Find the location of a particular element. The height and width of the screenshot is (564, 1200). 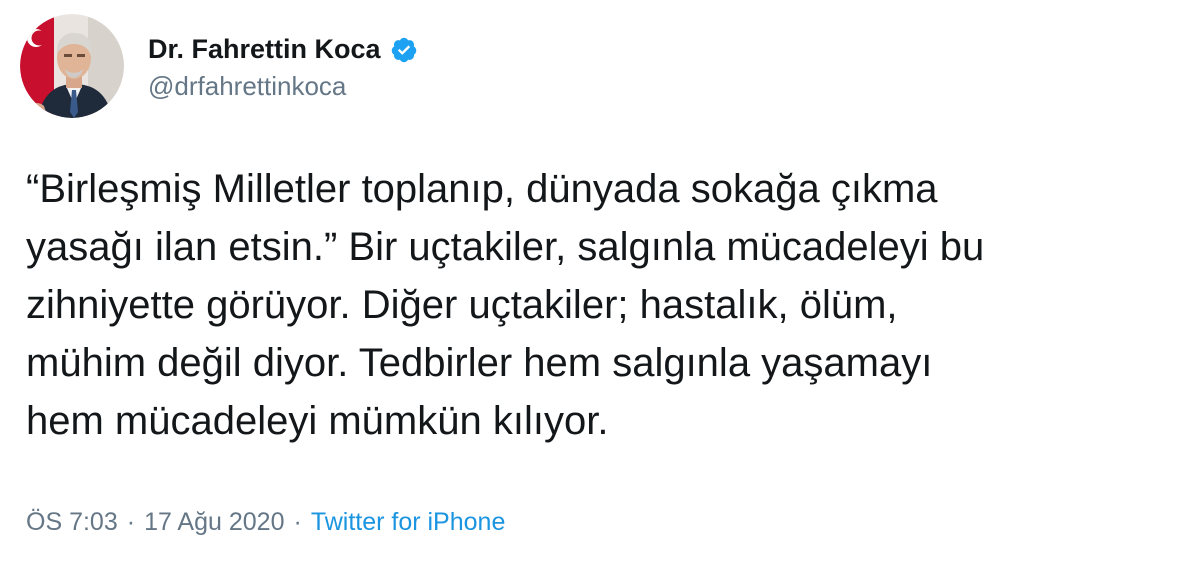

tweet-header: Dr. Fahrettin Koca @drfahrettinkoca is located at coordinates (219, 66).